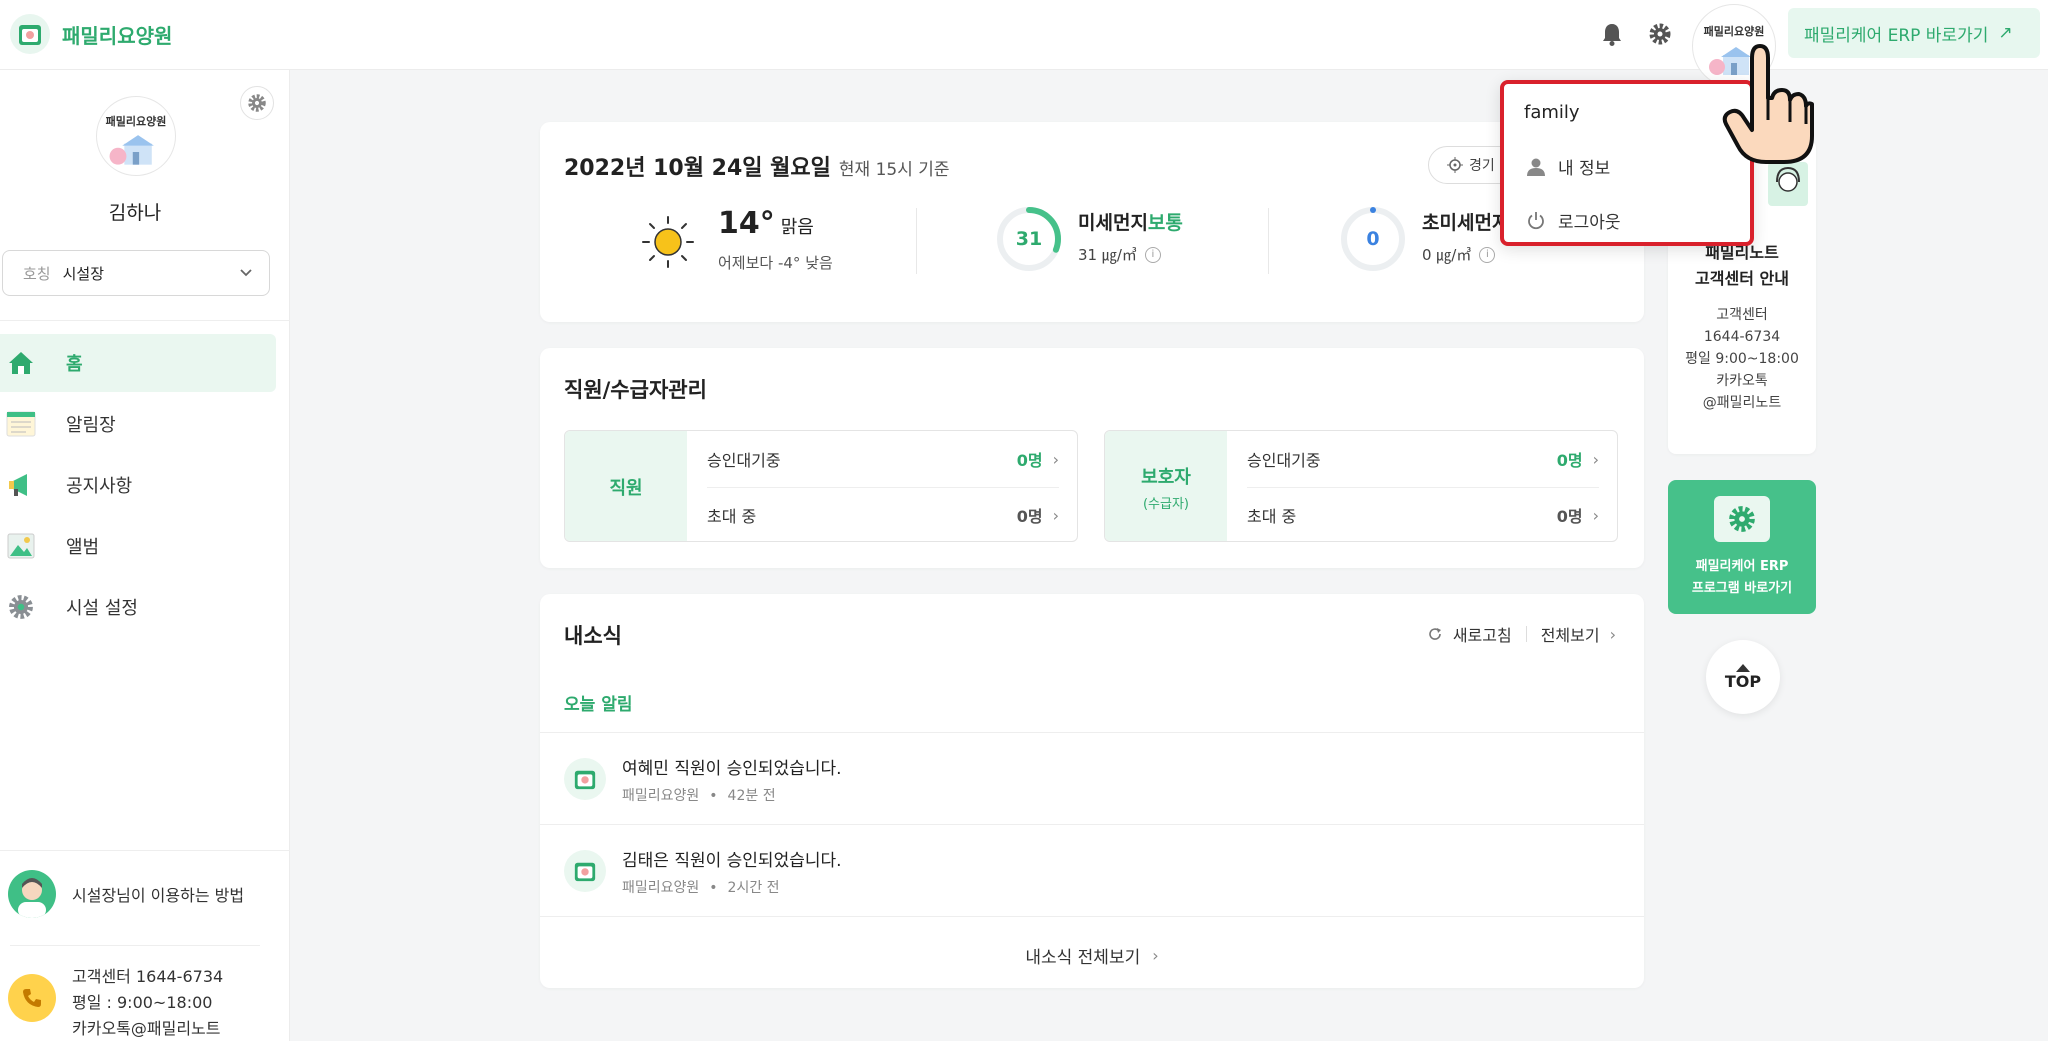 This screenshot has height=1041, width=2048. Describe the element at coordinates (117, 35) in the screenshot. I see `brand-name: 패밀리요양원` at that location.